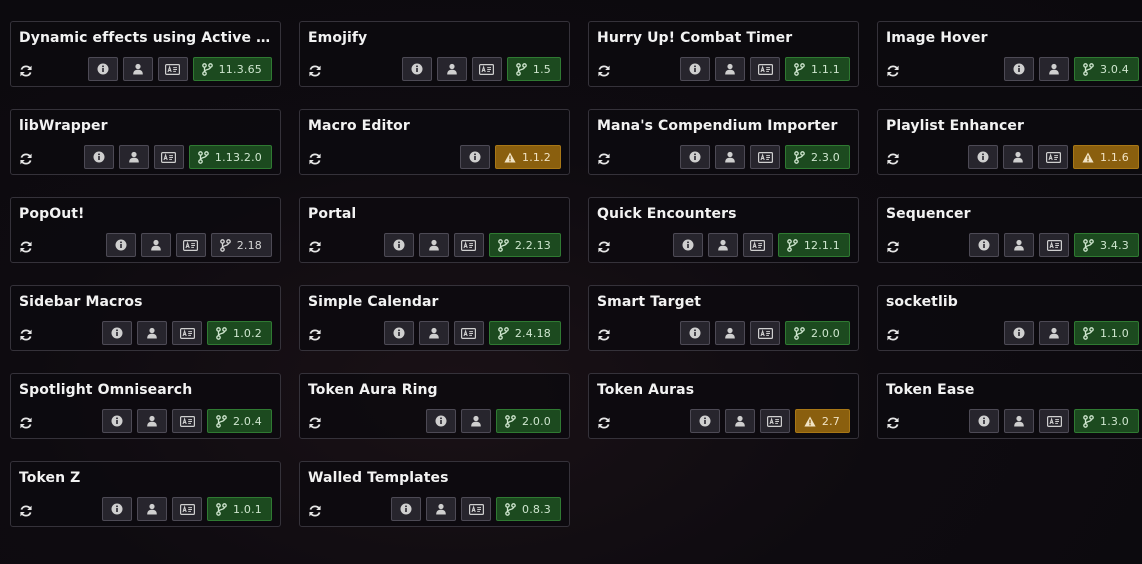 The height and width of the screenshot is (564, 1142). I want to click on version-badge: 1.0.1, so click(239, 509).